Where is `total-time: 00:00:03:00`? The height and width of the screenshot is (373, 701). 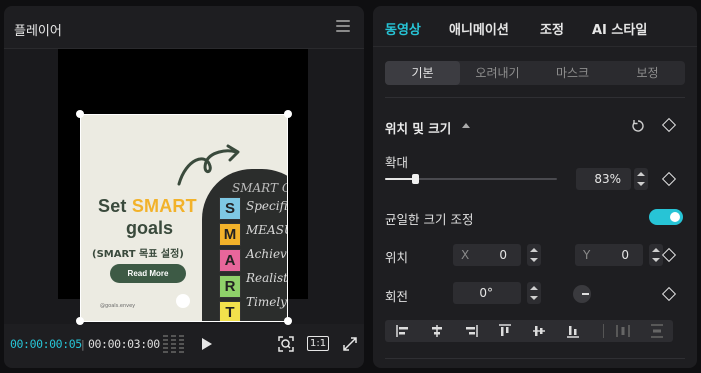
total-time: 00:00:03:00 is located at coordinates (124, 344).